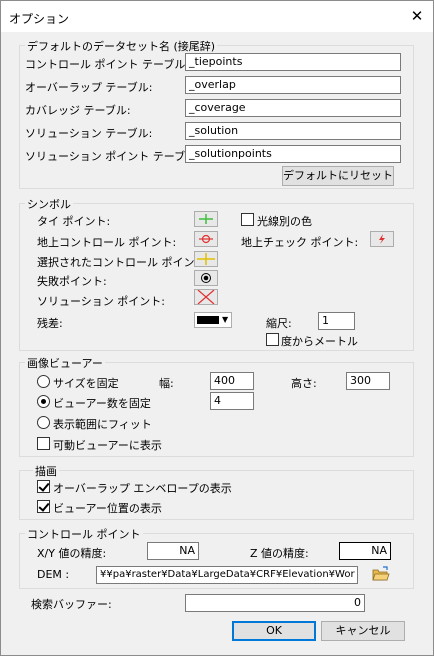 Image resolution: width=434 pixels, height=656 pixels. I want to click on fixed-count-label: ビューアー数を固定, so click(102, 403).